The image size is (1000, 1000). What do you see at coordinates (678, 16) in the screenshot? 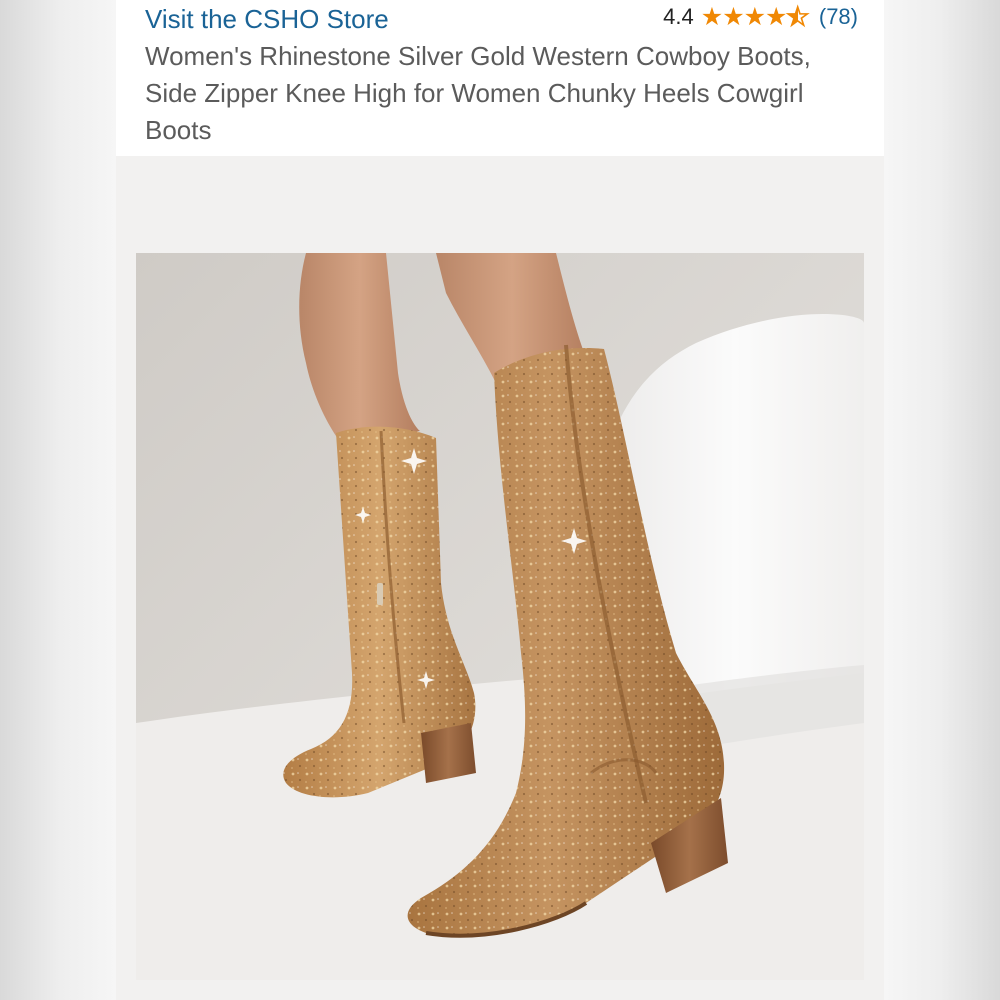
I see `rating-value: 4.4` at bounding box center [678, 16].